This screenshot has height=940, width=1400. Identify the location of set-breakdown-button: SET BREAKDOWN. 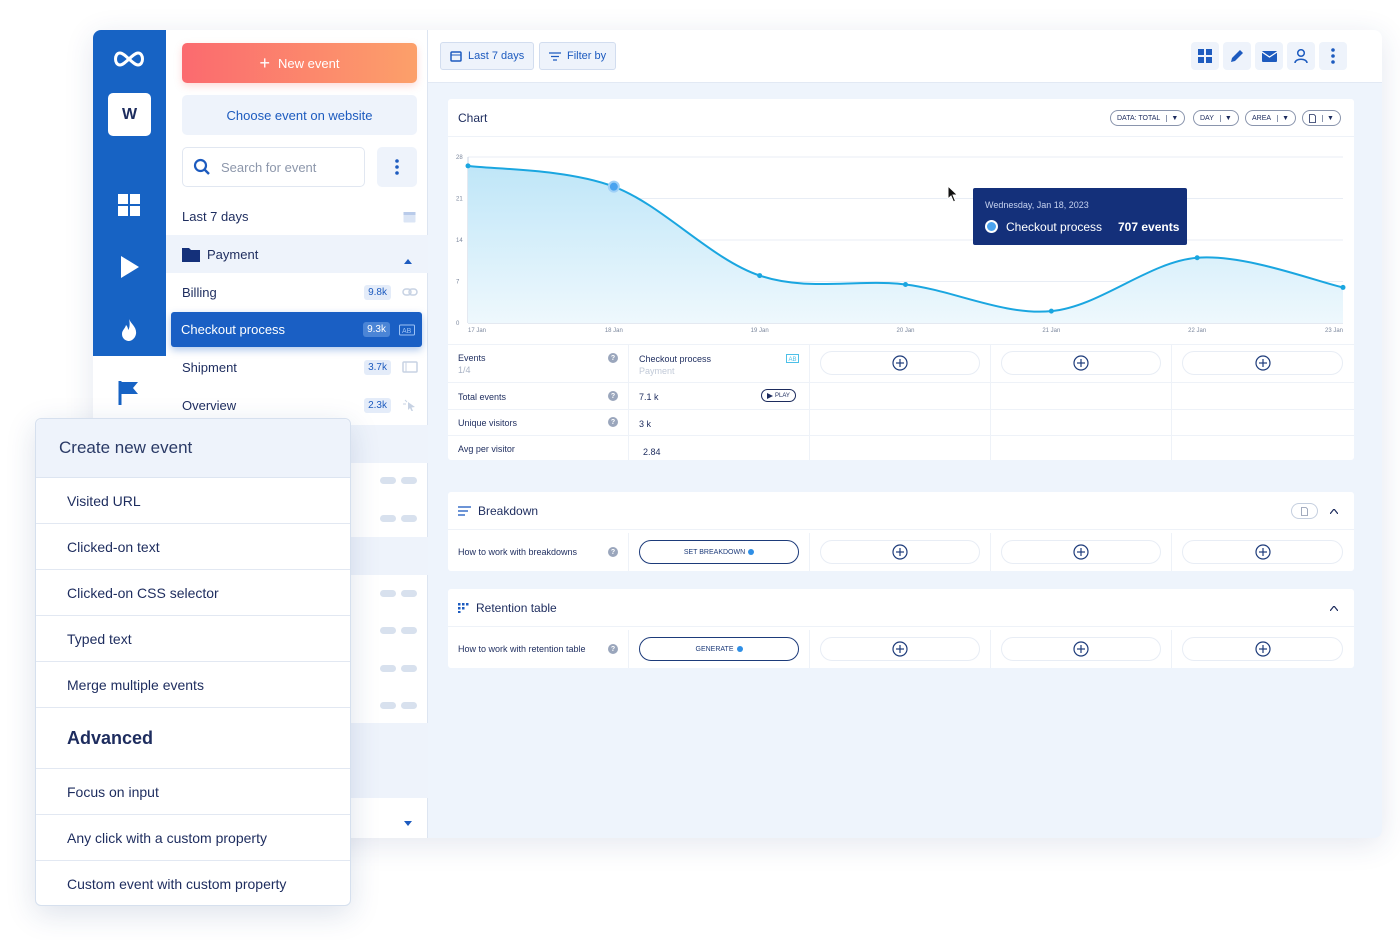
(719, 552).